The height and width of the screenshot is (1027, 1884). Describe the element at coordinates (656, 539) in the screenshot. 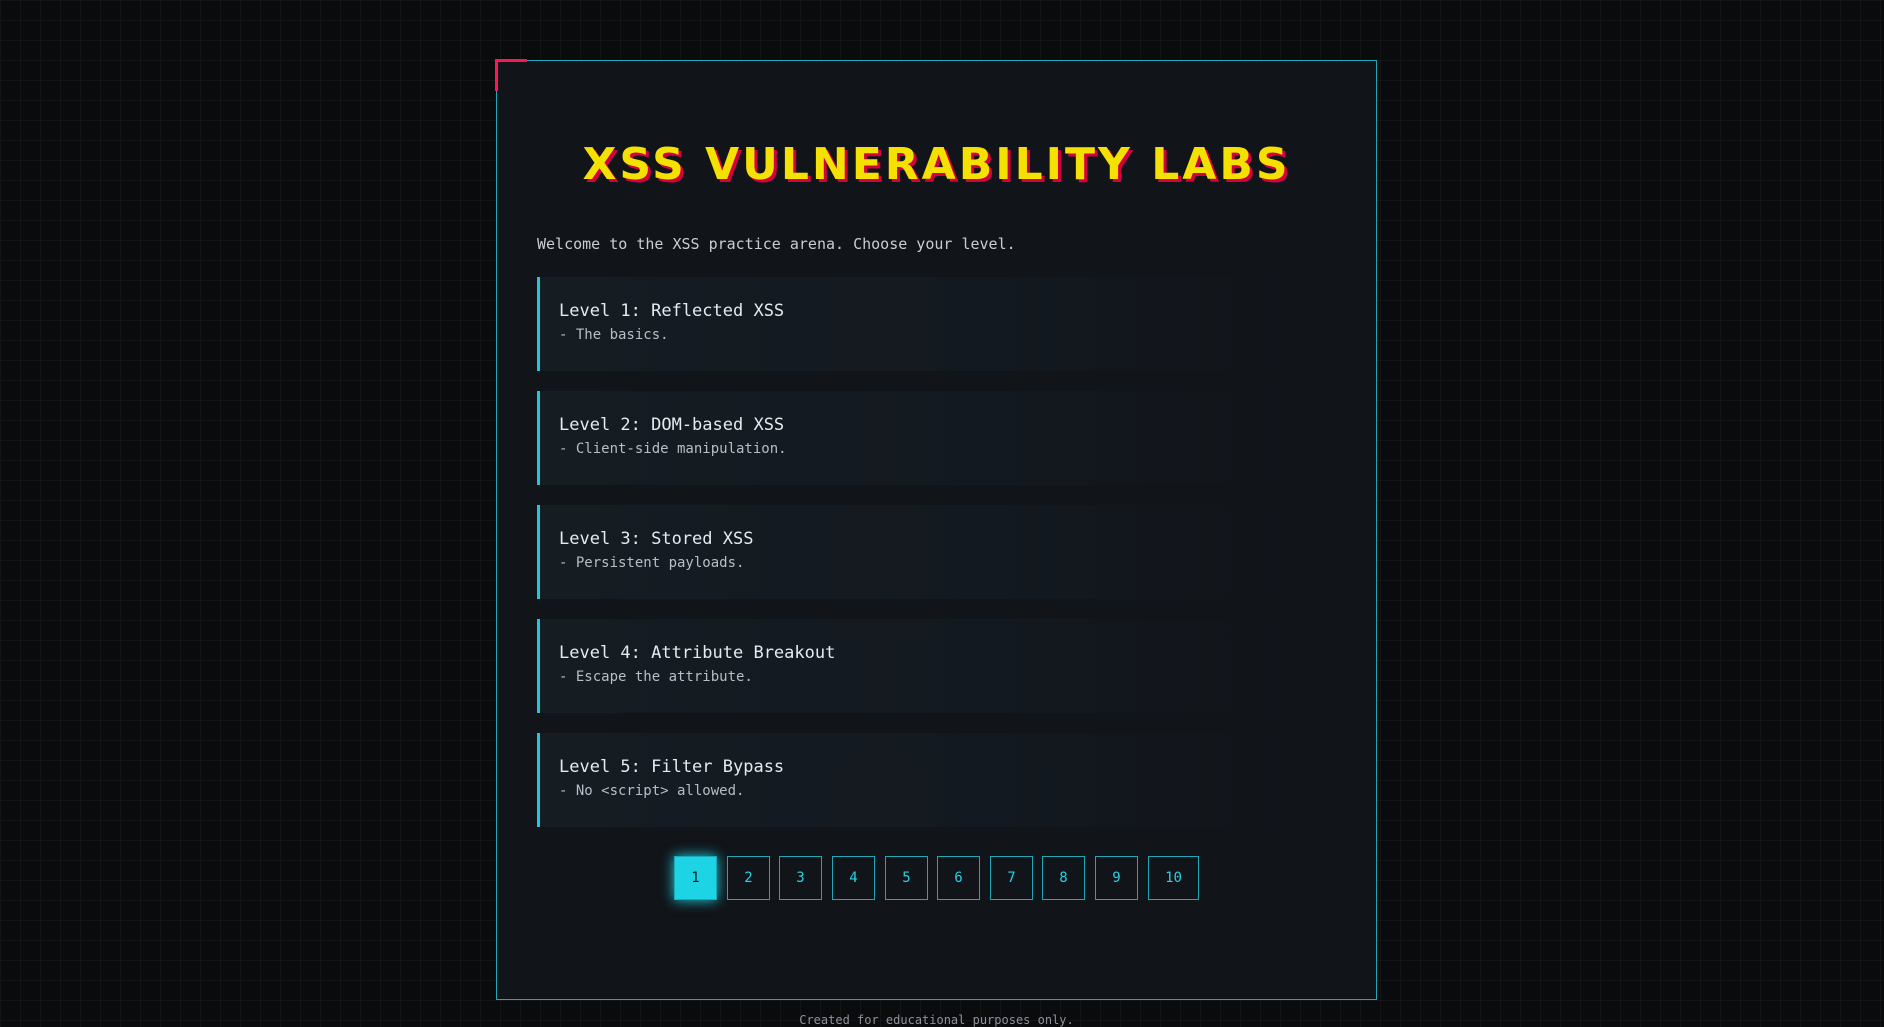

I see `level-title: Level 3: Stored XSS` at that location.